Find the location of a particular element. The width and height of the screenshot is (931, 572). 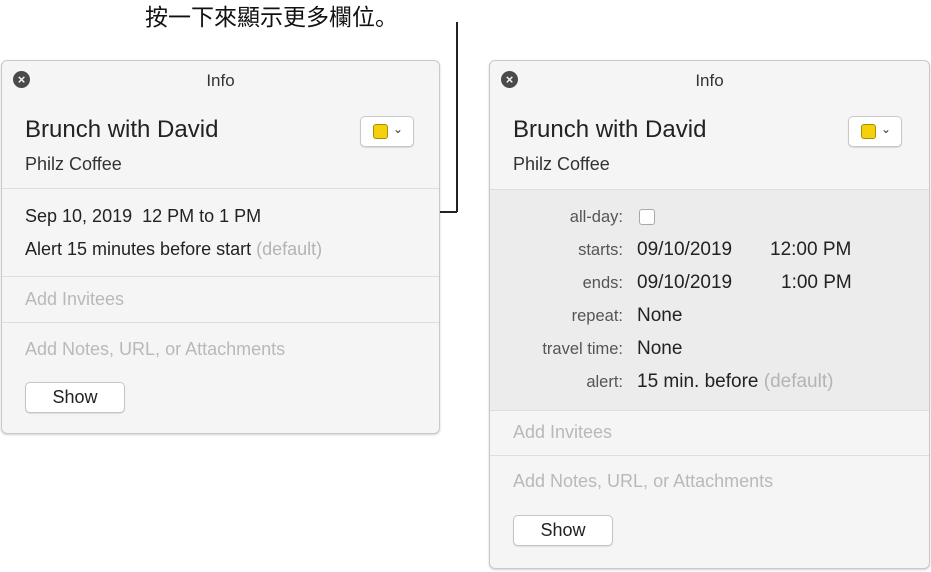

travel-time-row: travel time: None is located at coordinates (709, 354).